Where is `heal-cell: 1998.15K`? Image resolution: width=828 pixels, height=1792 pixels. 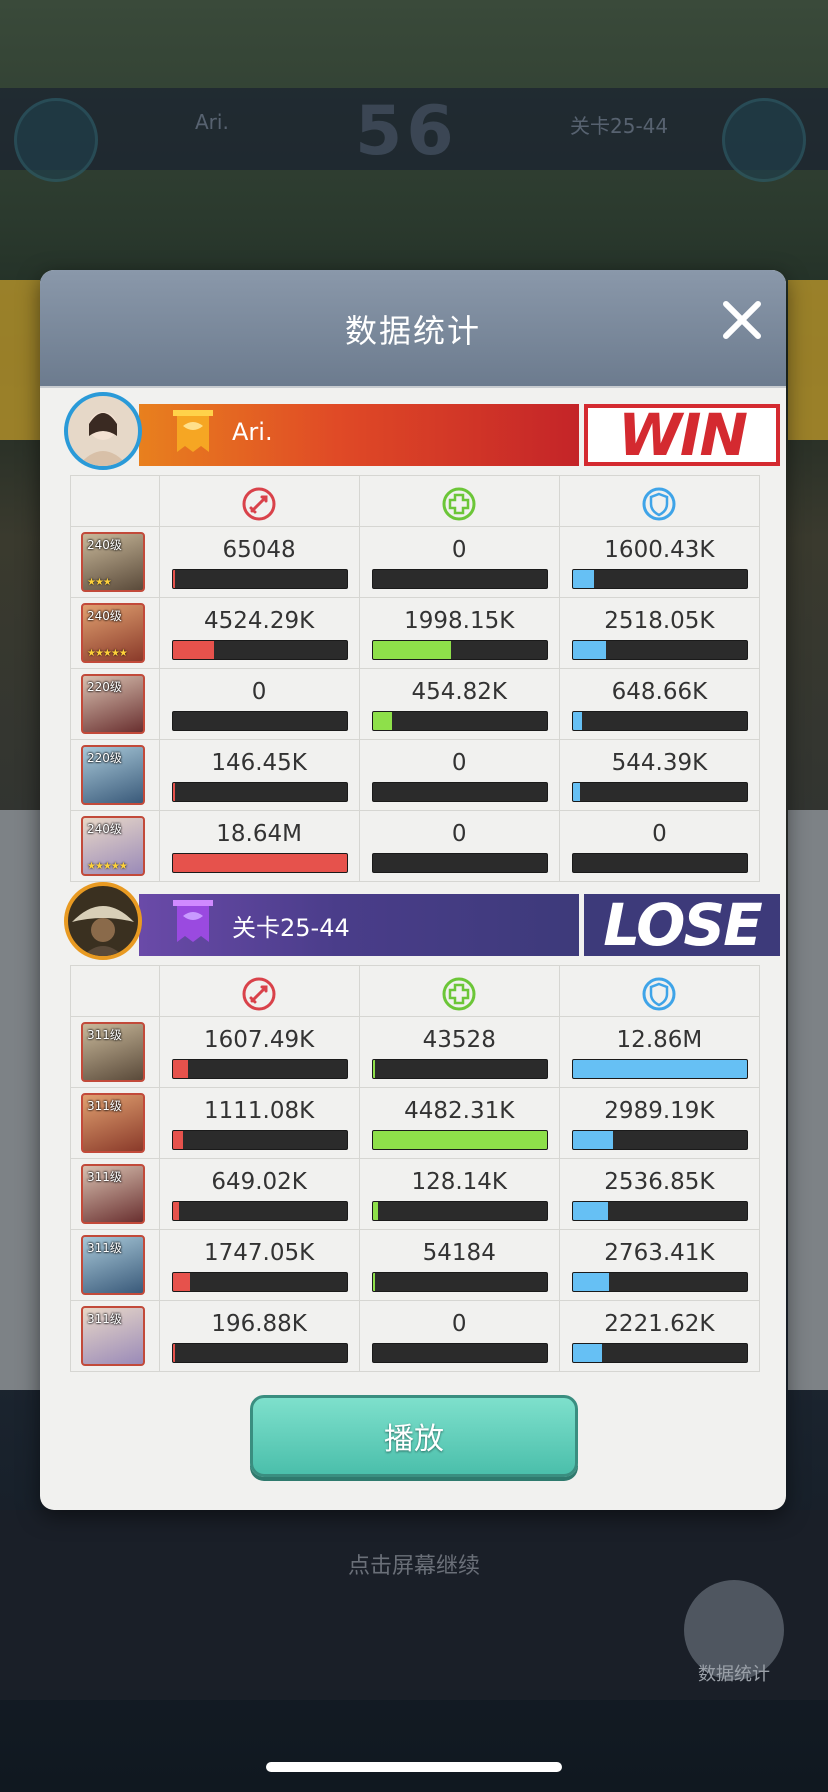
heal-cell: 1998.15K is located at coordinates (459, 633).